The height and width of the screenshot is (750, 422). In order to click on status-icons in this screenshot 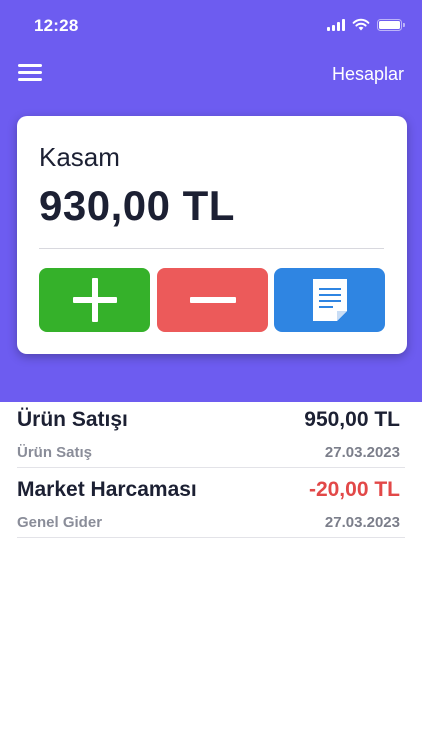, I will do `click(366, 24)`.